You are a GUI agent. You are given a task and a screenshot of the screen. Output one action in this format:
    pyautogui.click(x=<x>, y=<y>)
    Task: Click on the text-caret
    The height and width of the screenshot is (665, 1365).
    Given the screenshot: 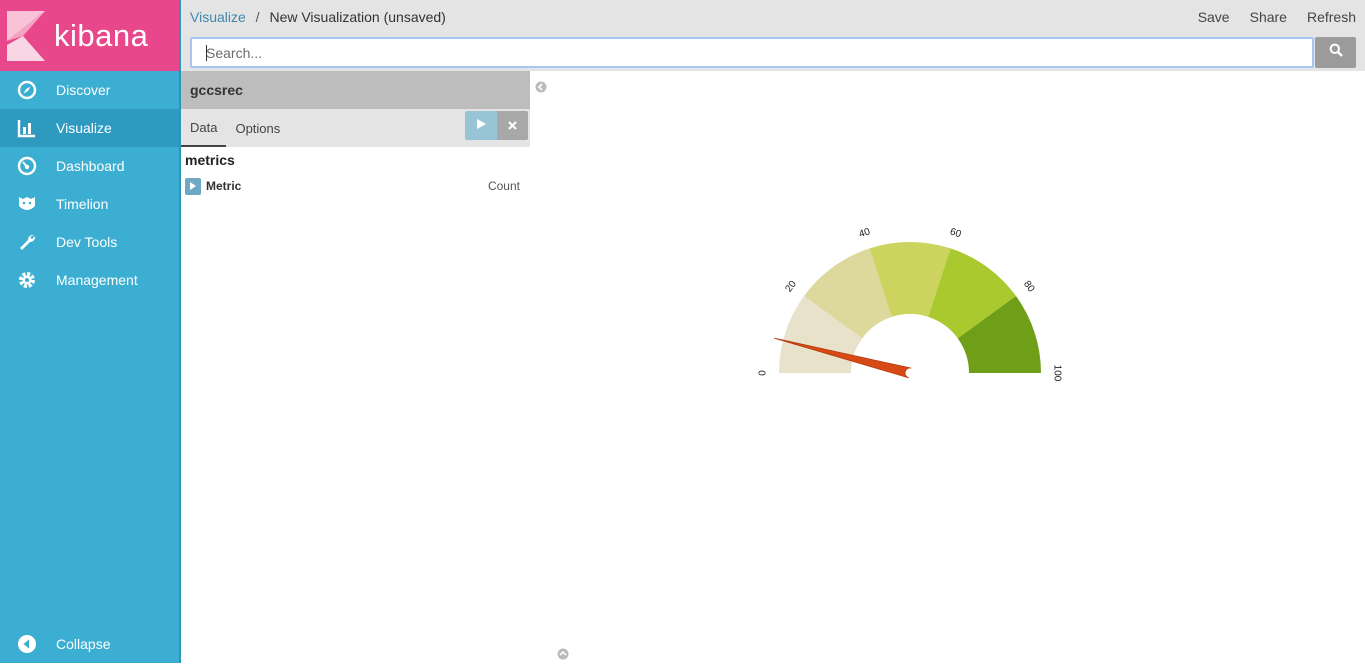 What is the action you would take?
    pyautogui.click(x=206, y=53)
    